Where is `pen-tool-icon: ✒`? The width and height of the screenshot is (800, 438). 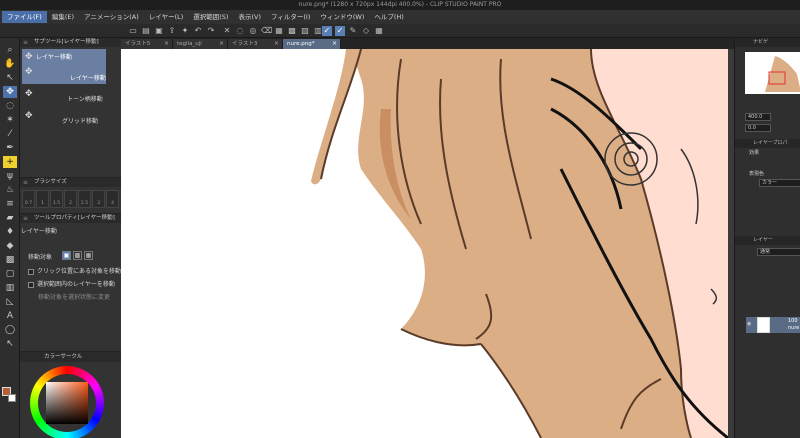
pen-tool-icon: ✒ is located at coordinates (10, 148).